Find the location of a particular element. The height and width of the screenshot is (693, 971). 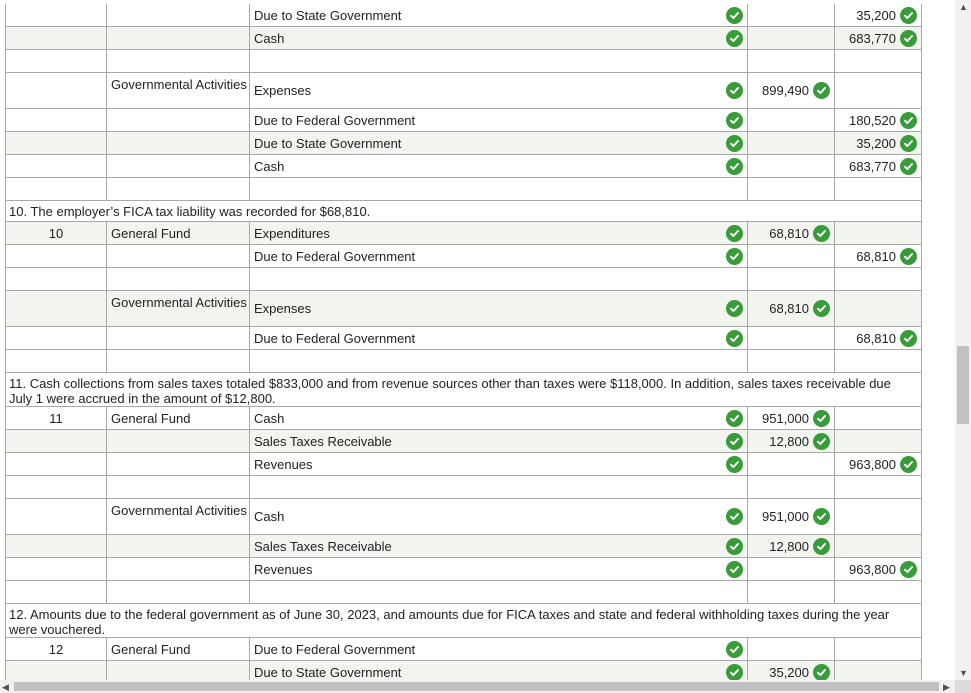

account-name: Revenues is located at coordinates (283, 569).